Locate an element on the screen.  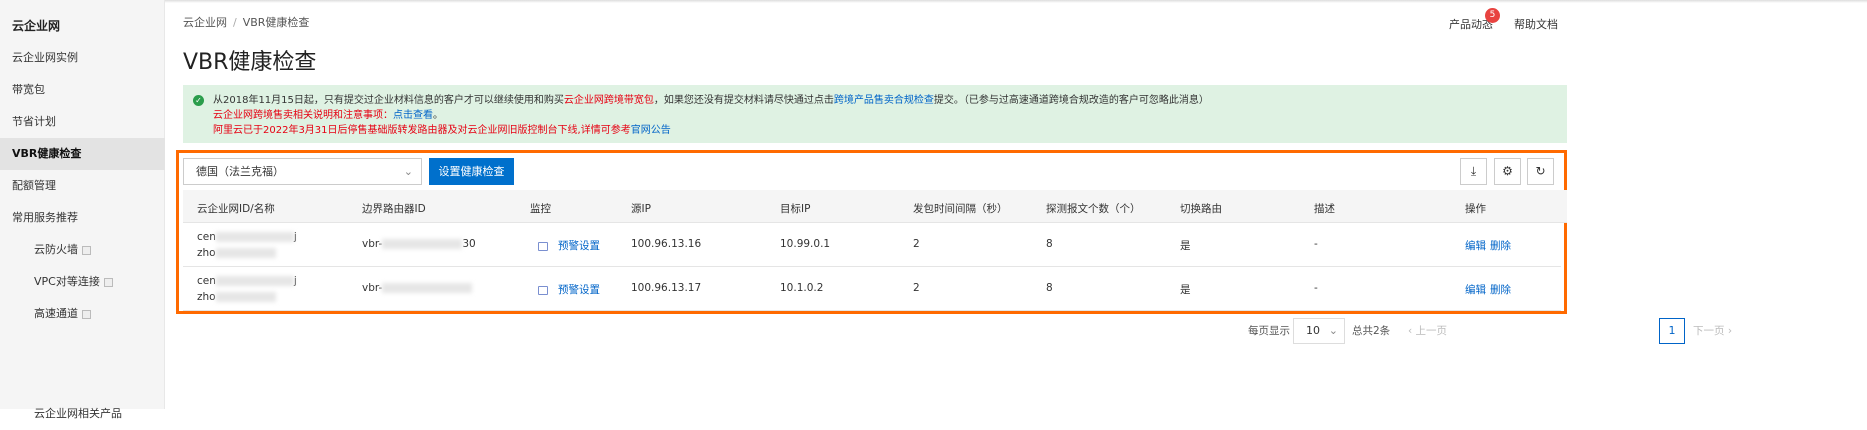
sidebar-item-quota: 配额管理 is located at coordinates (82, 186).